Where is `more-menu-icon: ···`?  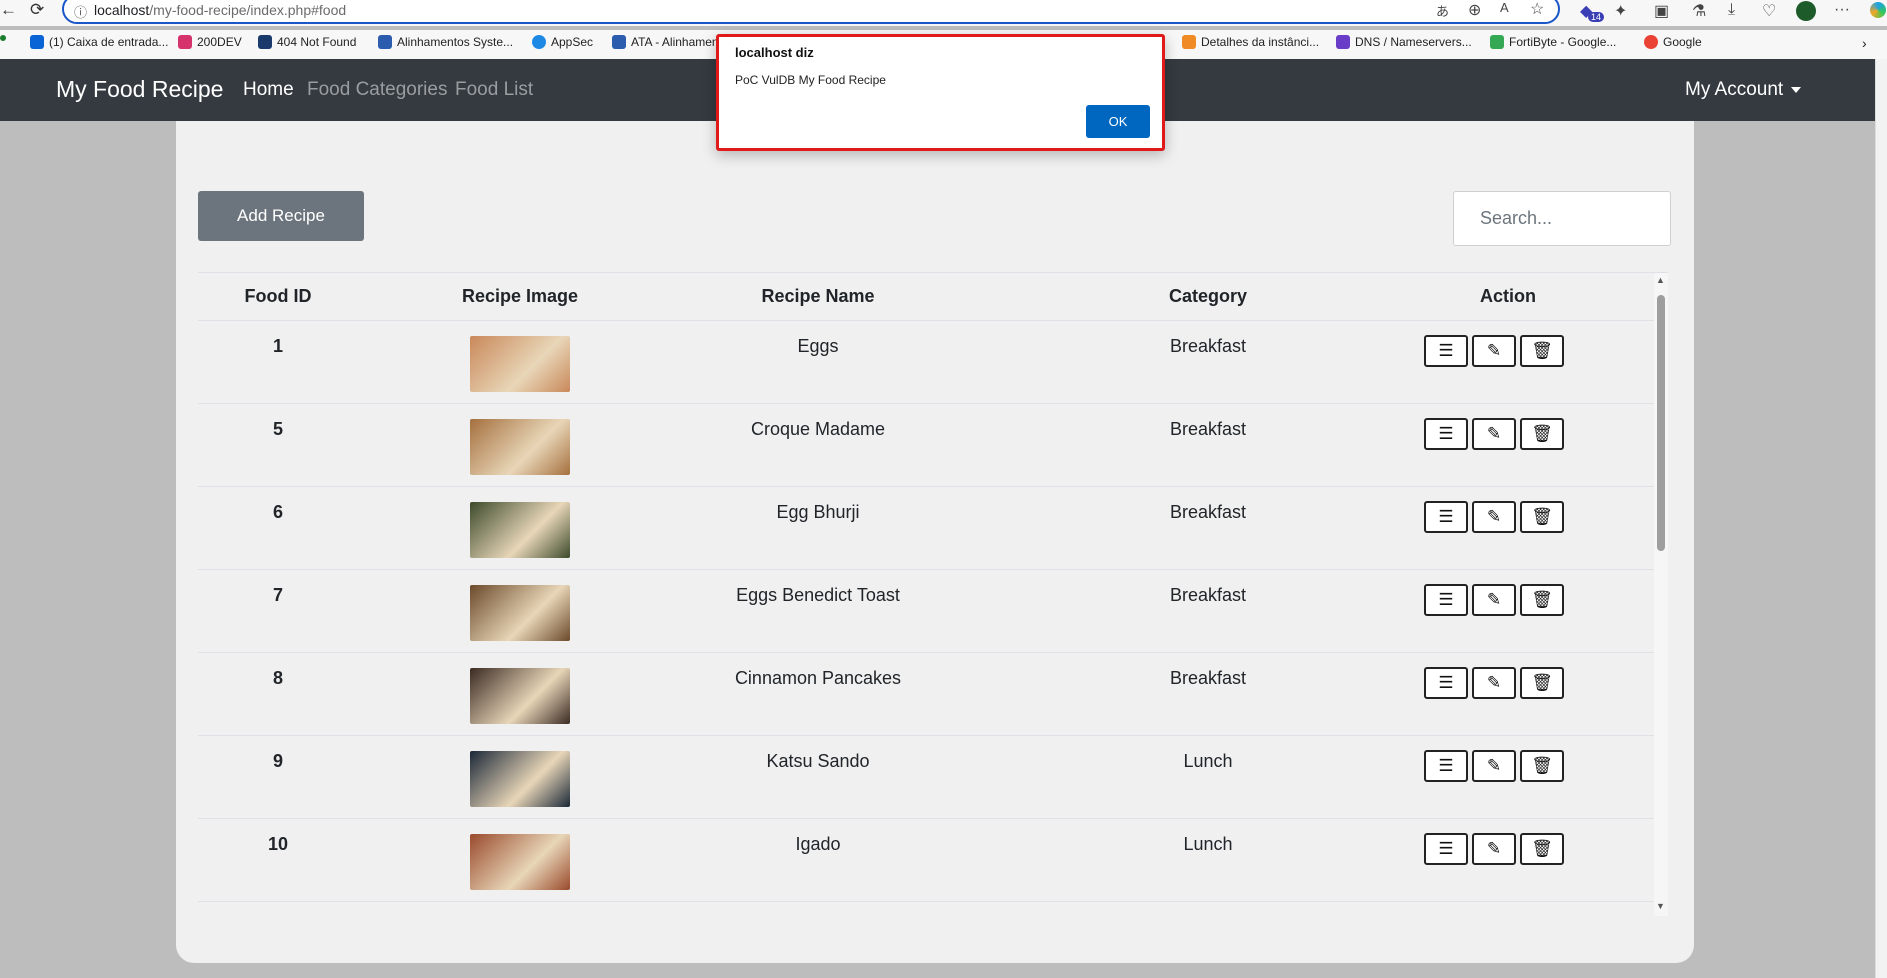
more-menu-icon: ··· is located at coordinates (1842, 10).